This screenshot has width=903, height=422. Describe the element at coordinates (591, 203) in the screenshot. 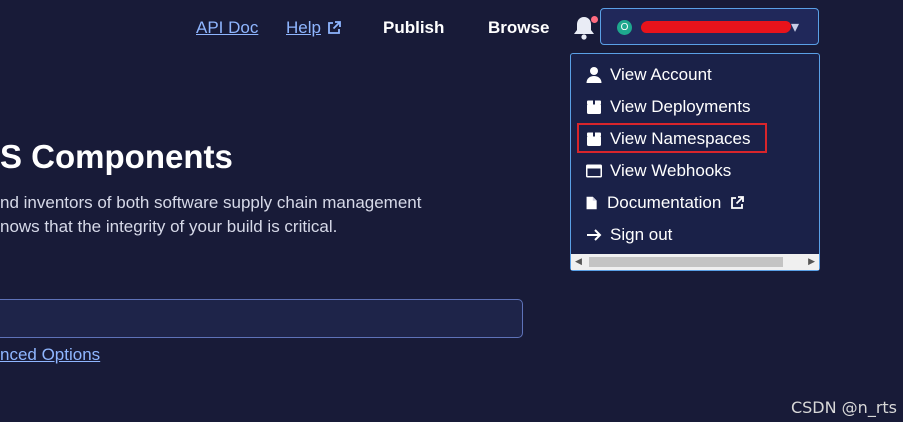

I see `document-icon` at that location.